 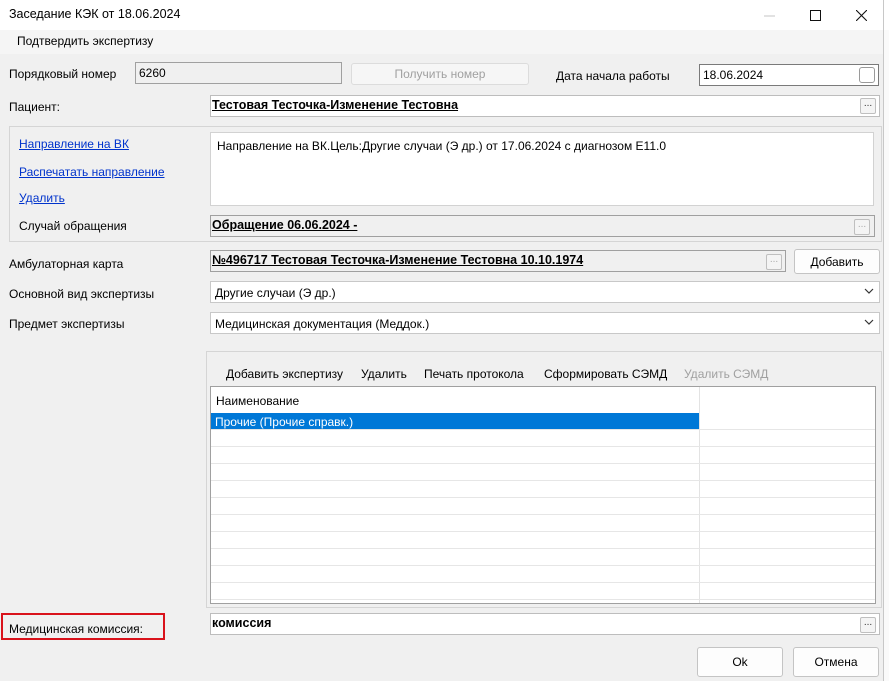 I want to click on menu-bar: Подтвердить экспертизу, so click(x=441, y=42).